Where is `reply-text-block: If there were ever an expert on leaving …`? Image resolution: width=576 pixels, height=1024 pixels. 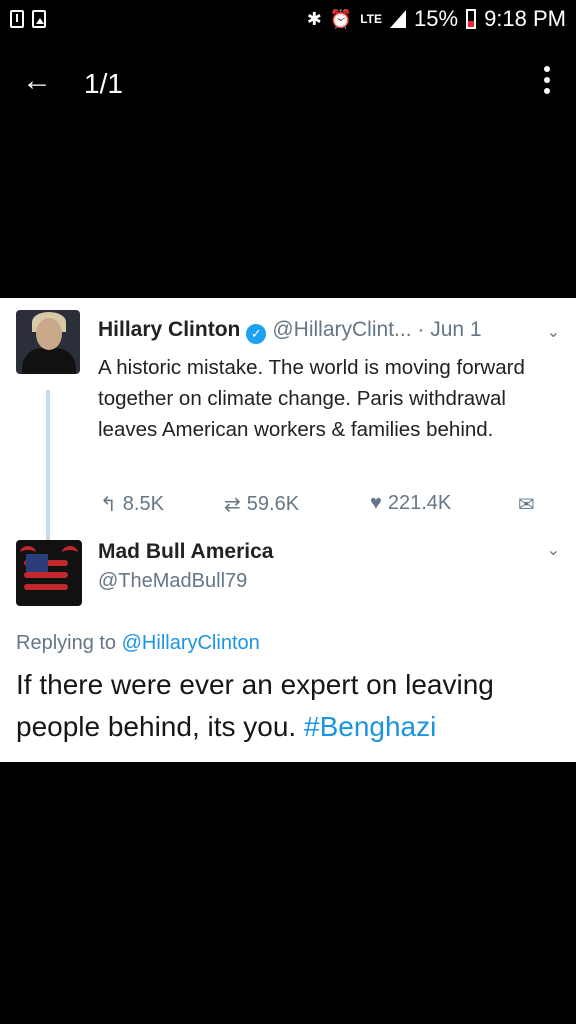
reply-text-block: If there were ever an expert on leaving … is located at coordinates (286, 706).